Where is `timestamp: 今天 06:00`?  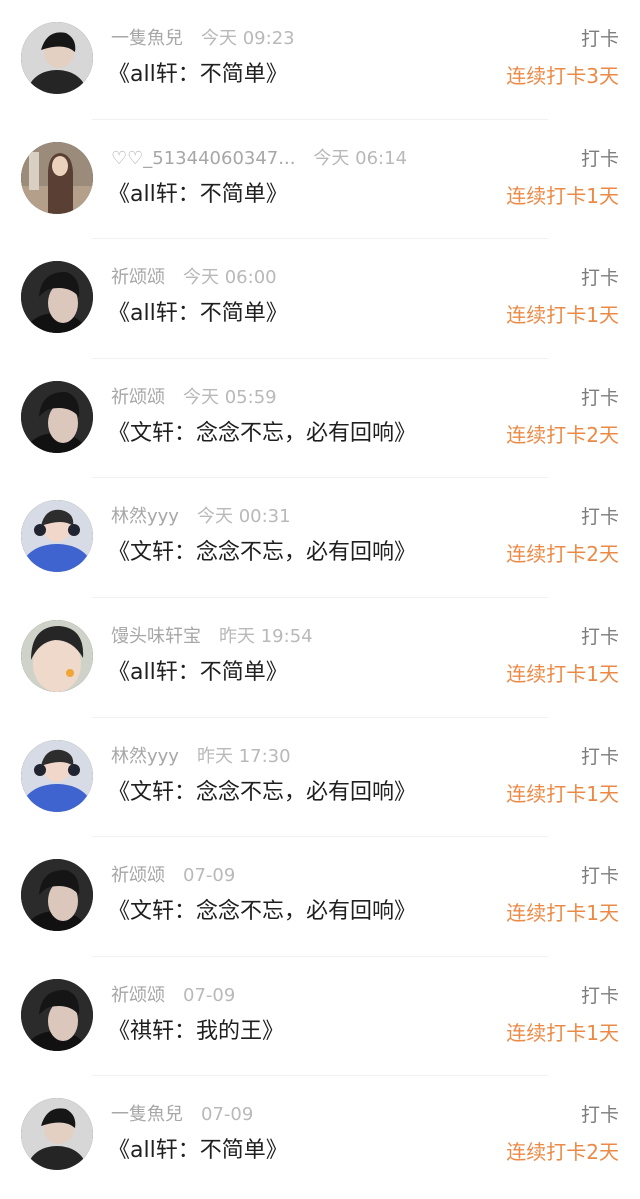
timestamp: 今天 06:00 is located at coordinates (230, 278).